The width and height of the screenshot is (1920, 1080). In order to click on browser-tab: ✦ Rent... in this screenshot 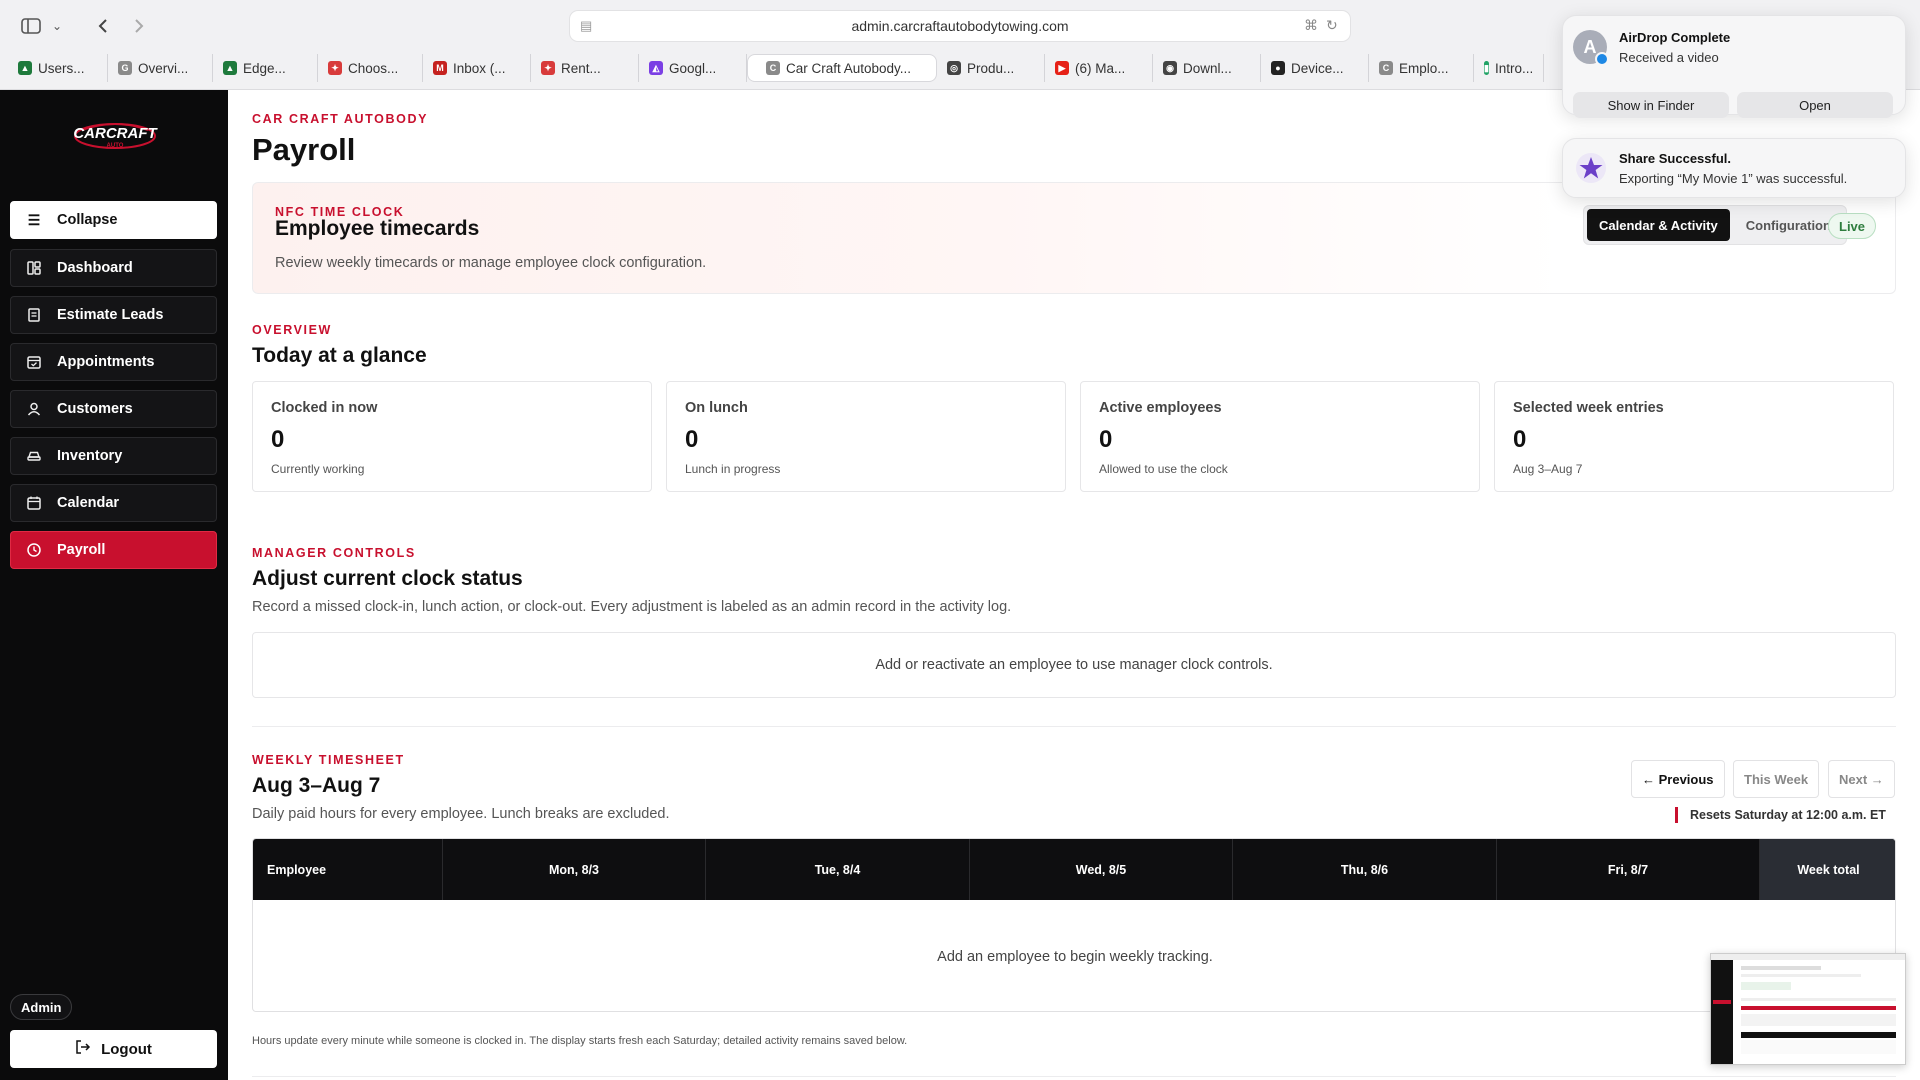, I will do `click(585, 68)`.